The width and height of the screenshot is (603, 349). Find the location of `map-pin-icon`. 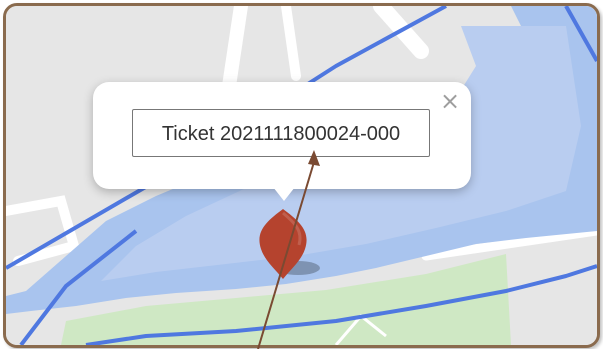

map-pin-icon is located at coordinates (283, 243).